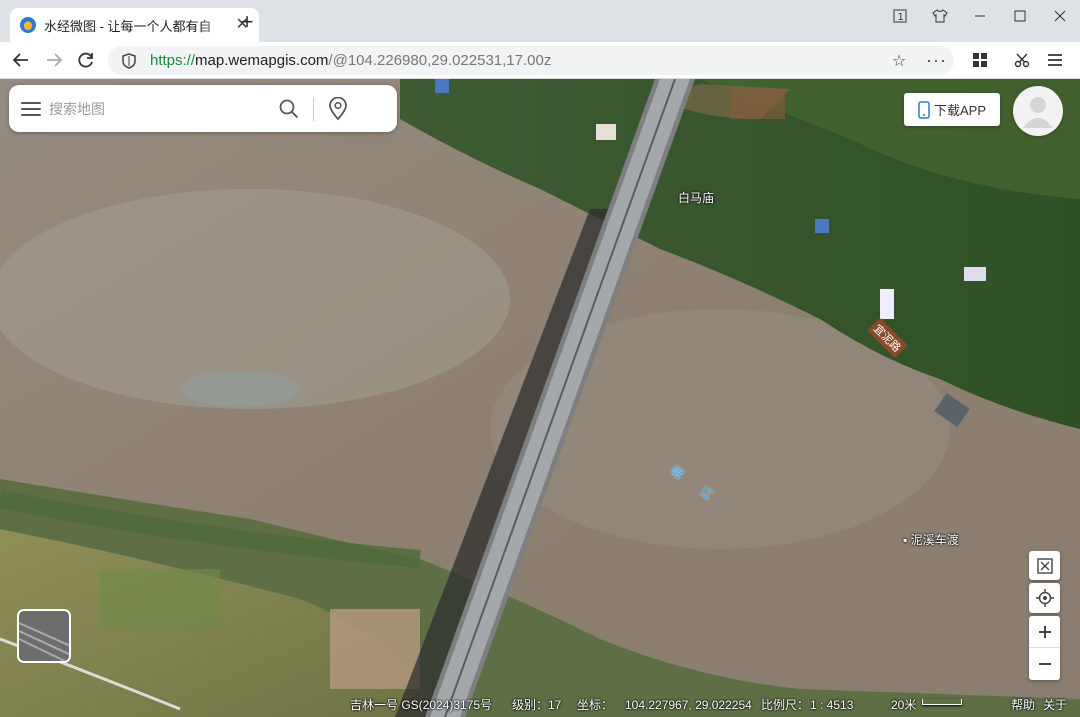 The image size is (1080, 717). I want to click on scissors-icon, so click(1022, 60).